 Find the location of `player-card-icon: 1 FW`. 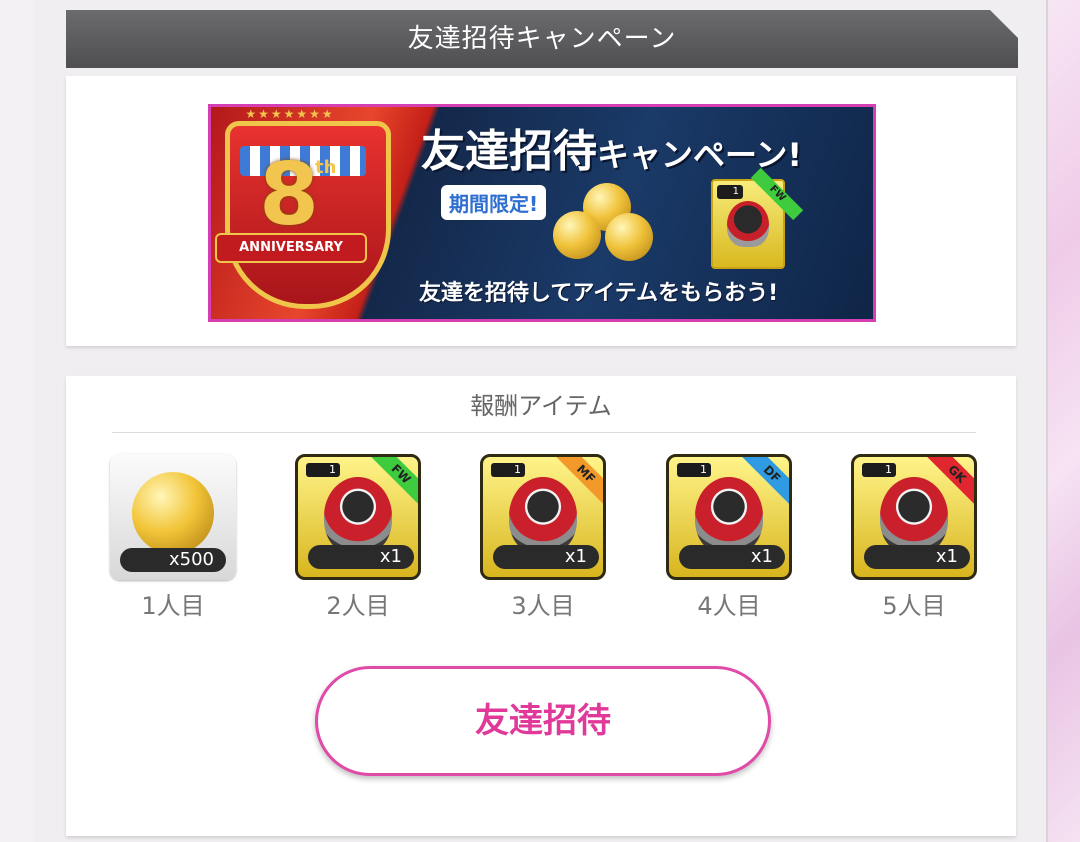

player-card-icon: 1 FW is located at coordinates (757, 218).